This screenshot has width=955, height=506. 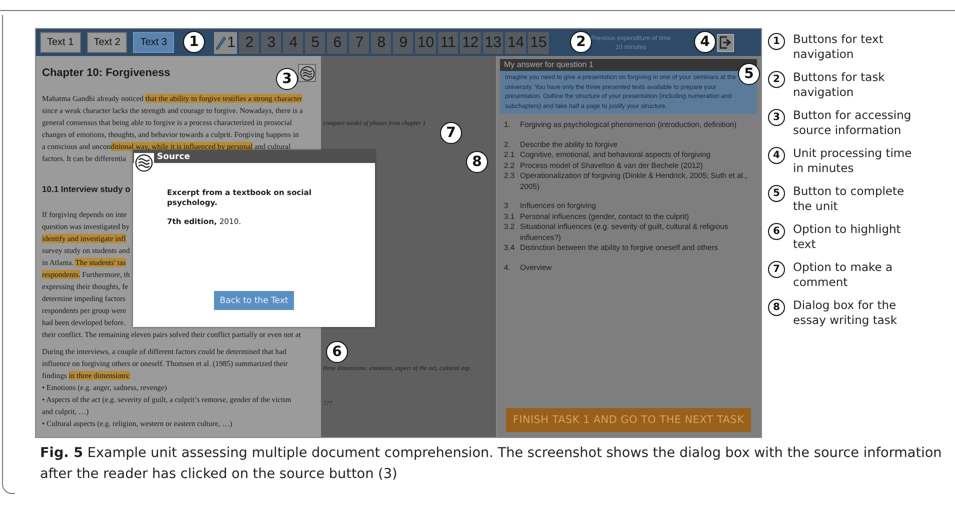 What do you see at coordinates (776, 307) in the screenshot?
I see `legend-number: 8` at bounding box center [776, 307].